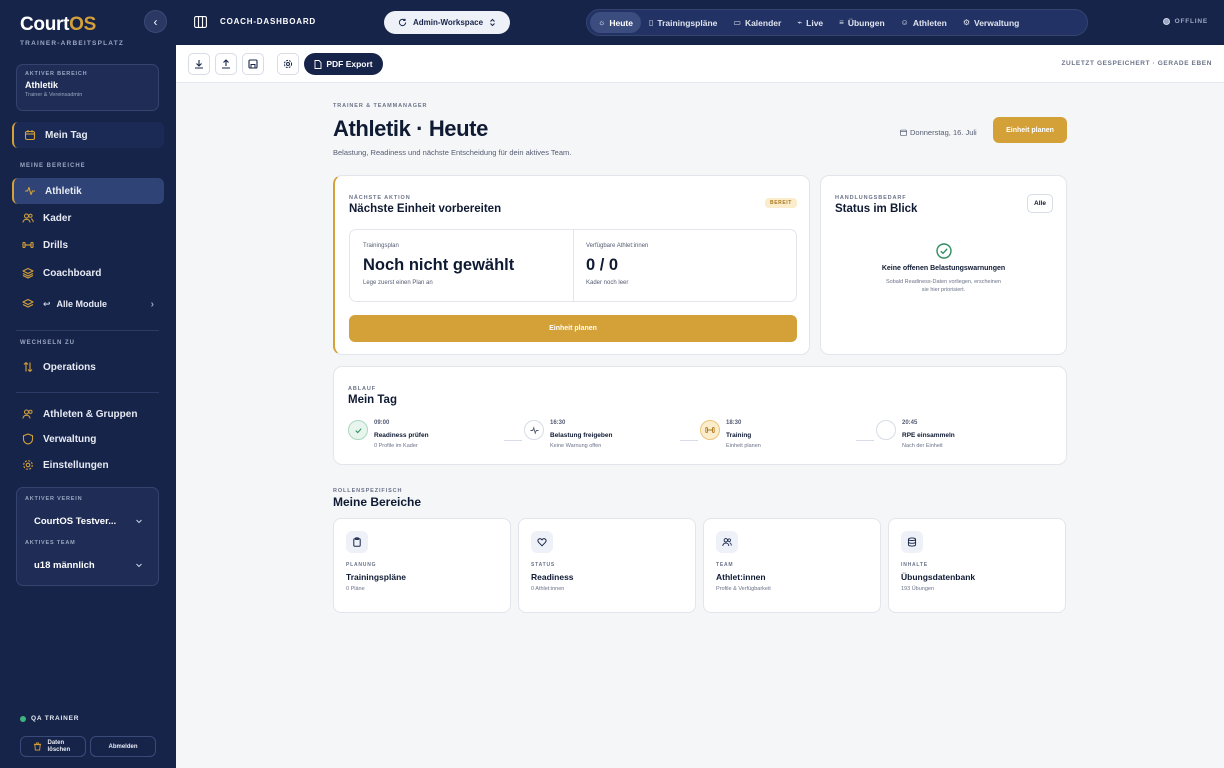 The image size is (1224, 768). Describe the element at coordinates (88, 245) in the screenshot. I see `sidebar-item-drills: Drills` at that location.